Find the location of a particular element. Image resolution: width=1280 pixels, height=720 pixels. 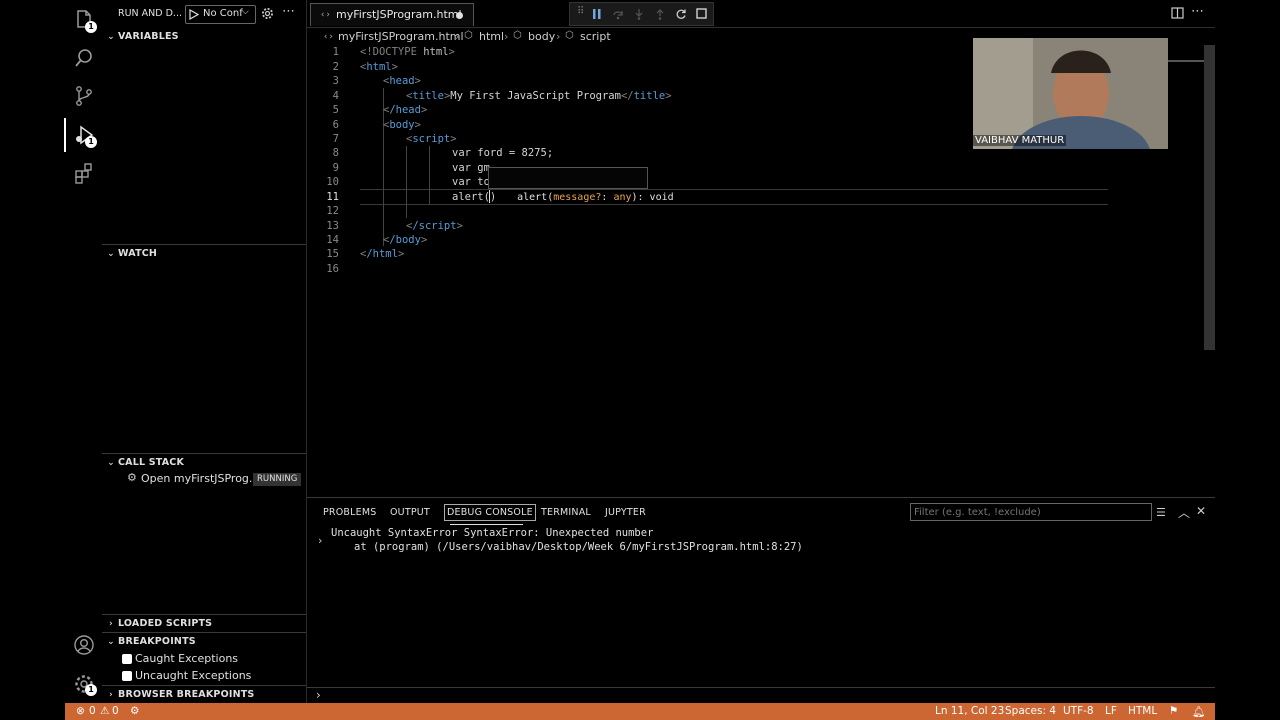

console-prompt-icon: › is located at coordinates (318, 695).